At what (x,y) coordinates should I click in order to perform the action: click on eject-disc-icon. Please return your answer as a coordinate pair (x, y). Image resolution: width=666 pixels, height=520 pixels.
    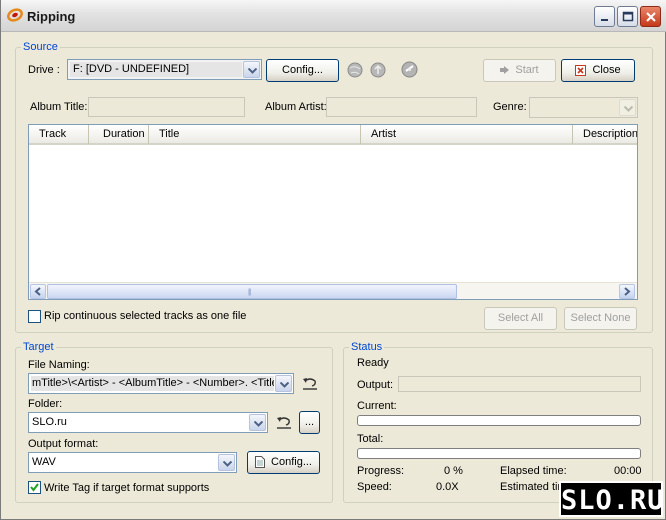
    Looking at the image, I should click on (409, 69).